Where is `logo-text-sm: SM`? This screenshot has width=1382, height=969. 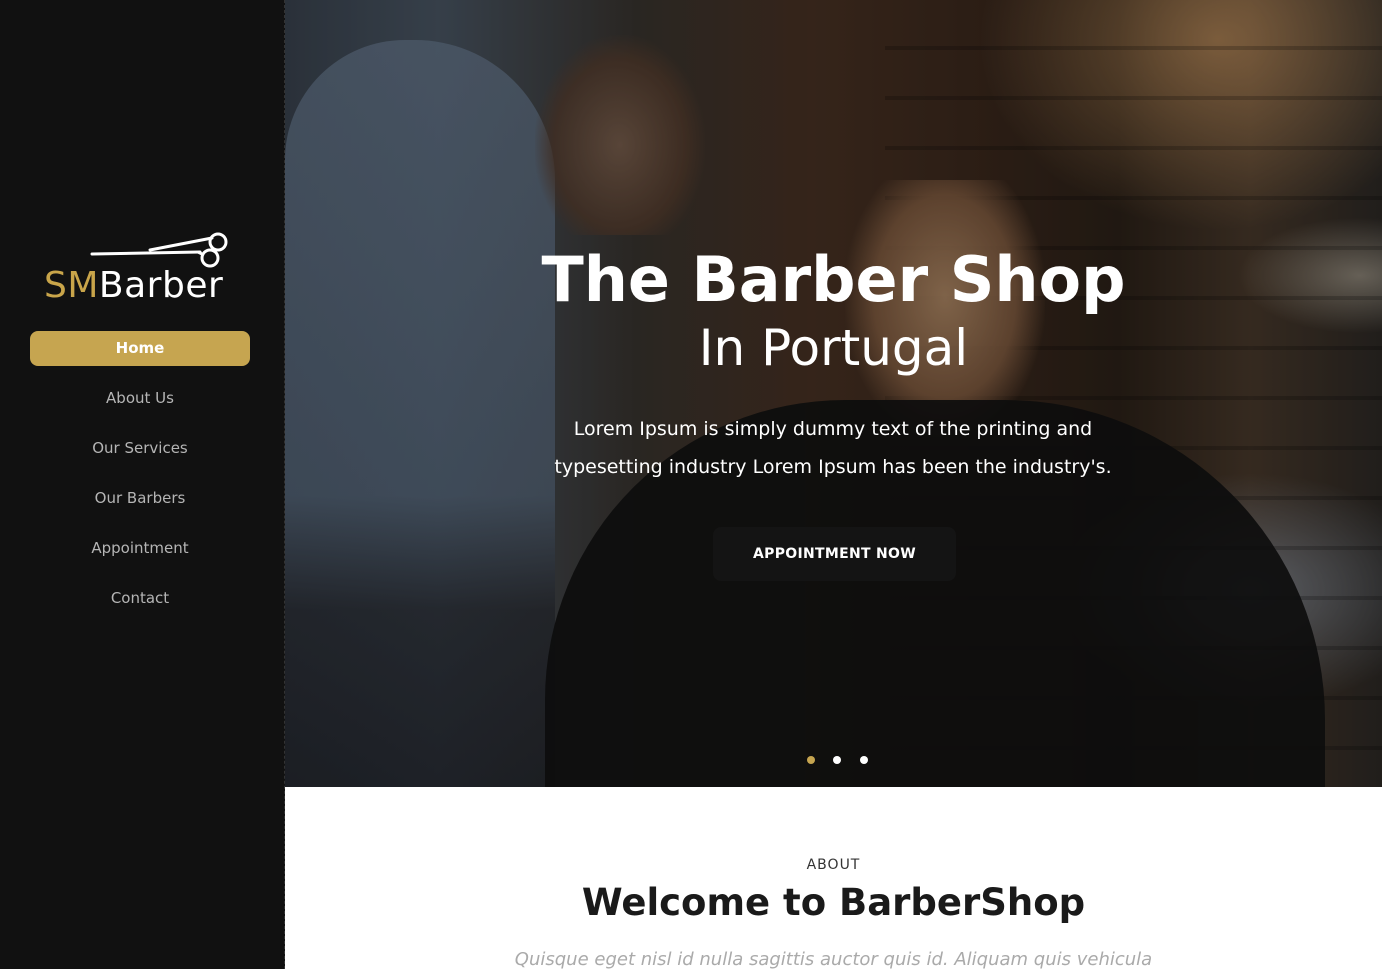
logo-text-sm: SM is located at coordinates (71, 285).